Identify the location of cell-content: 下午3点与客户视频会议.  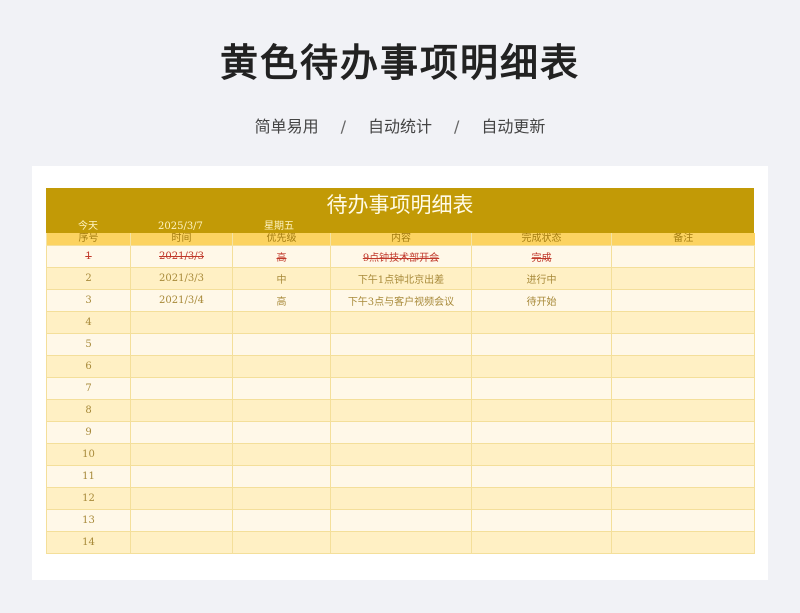
(401, 300).